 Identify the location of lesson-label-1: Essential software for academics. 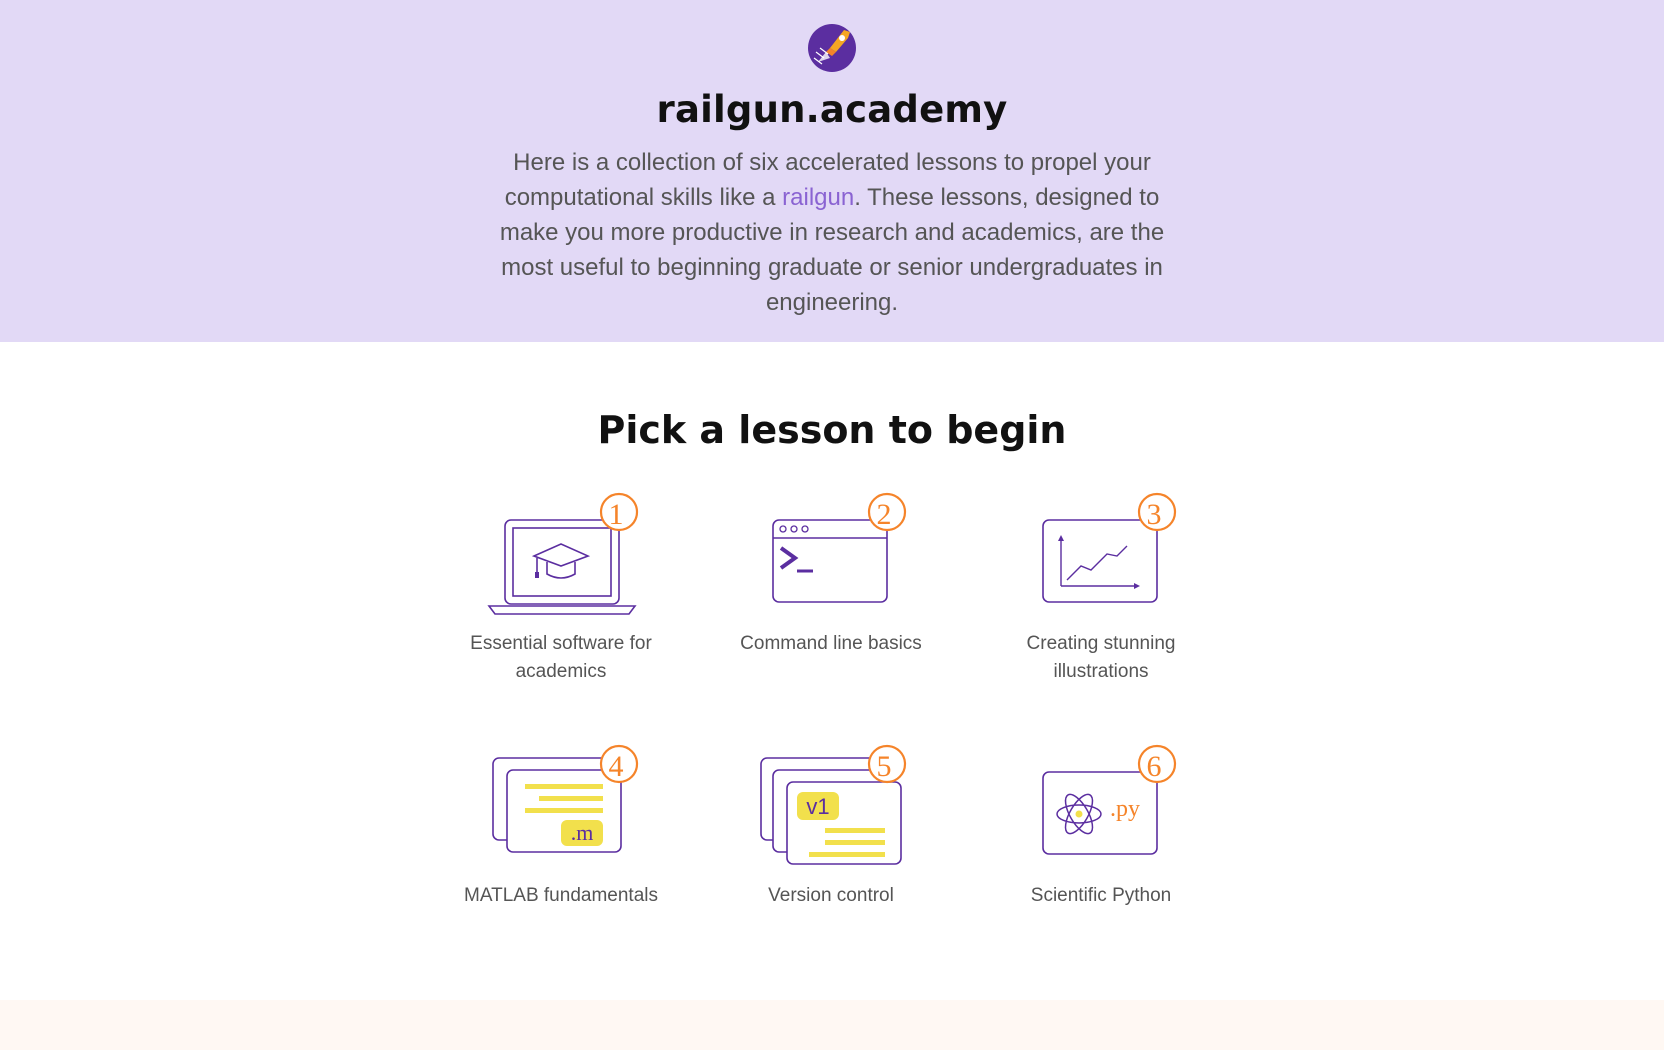
(561, 657).